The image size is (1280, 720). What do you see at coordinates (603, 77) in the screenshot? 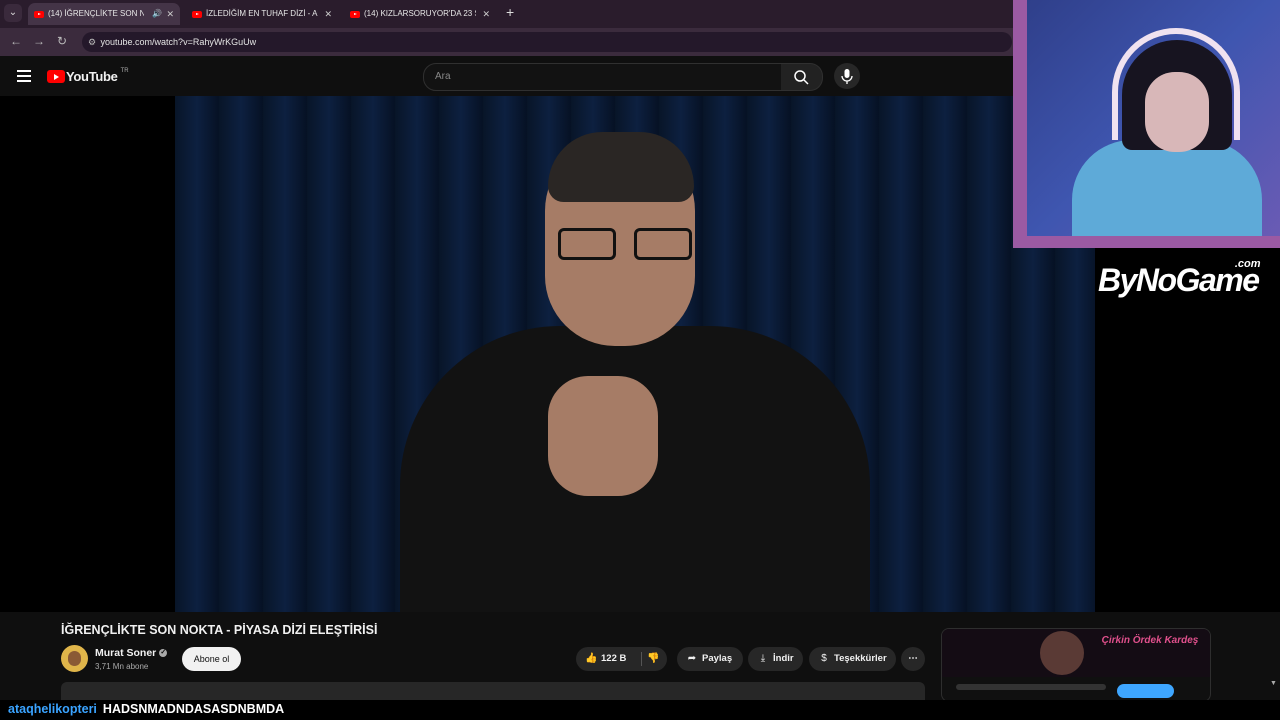
I see `search-input: Ara` at bounding box center [603, 77].